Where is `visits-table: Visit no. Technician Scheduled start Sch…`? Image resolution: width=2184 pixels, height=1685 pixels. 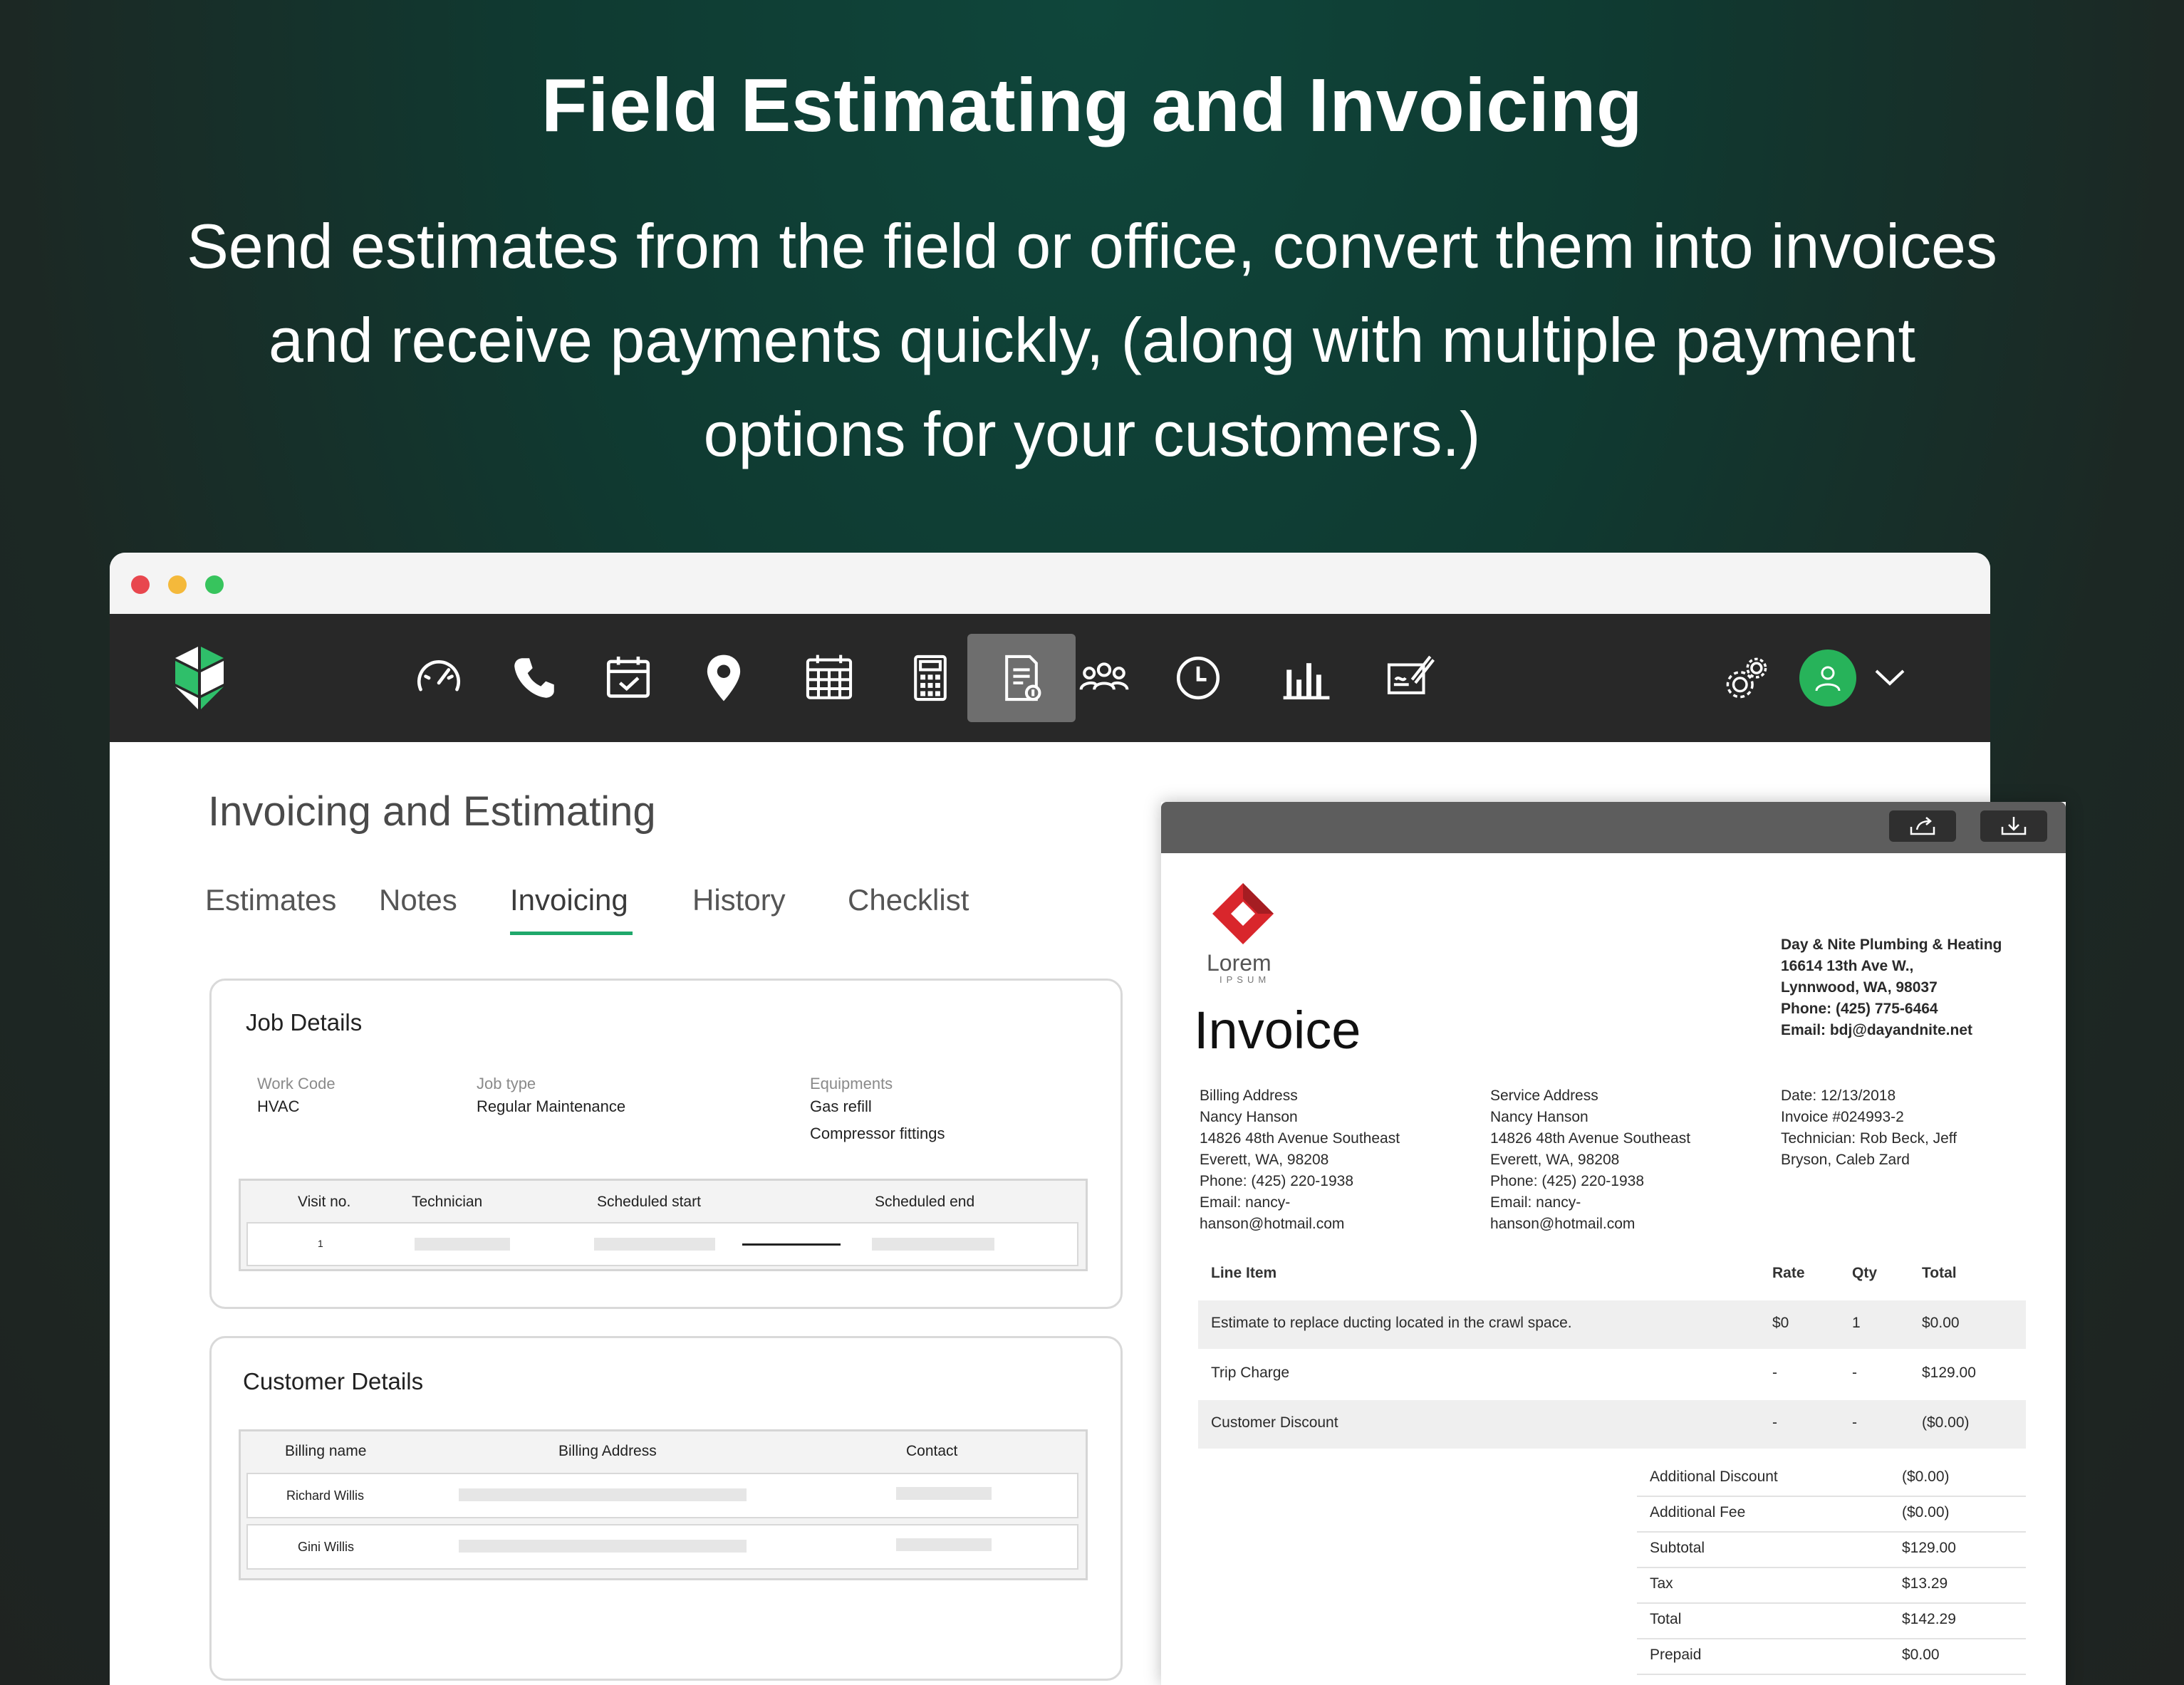
visits-table: Visit no. Technician Scheduled start Sch… is located at coordinates (663, 1225).